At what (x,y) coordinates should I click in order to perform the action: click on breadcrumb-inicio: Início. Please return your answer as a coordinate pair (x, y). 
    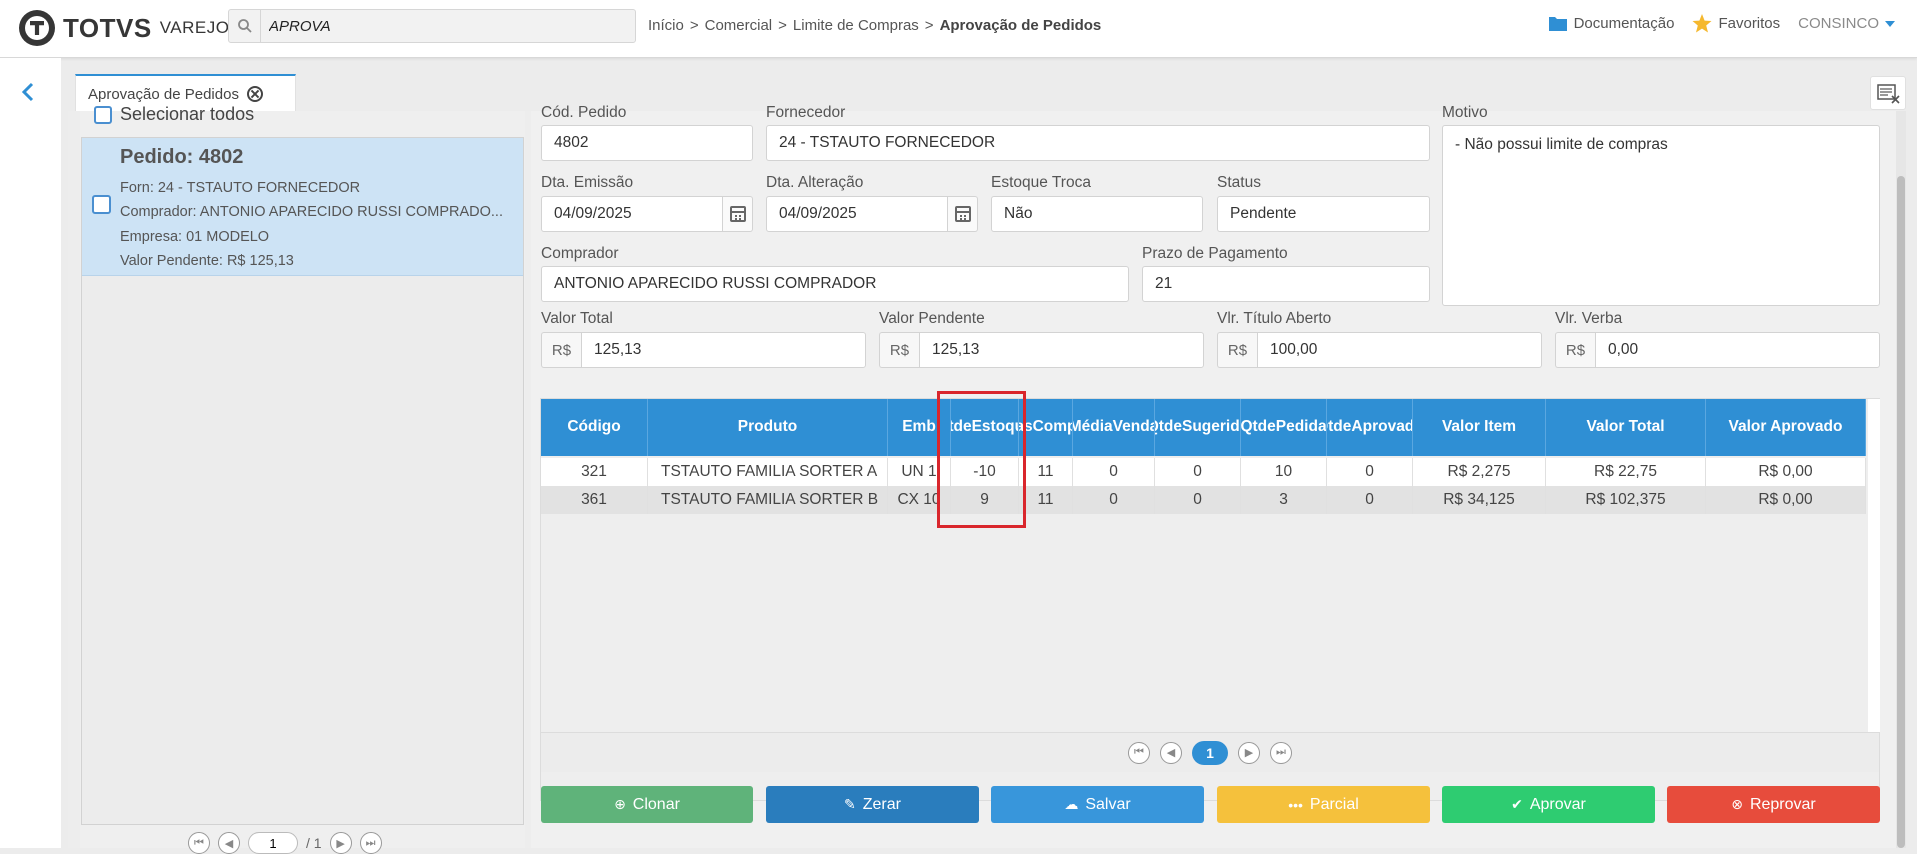
    Looking at the image, I should click on (666, 25).